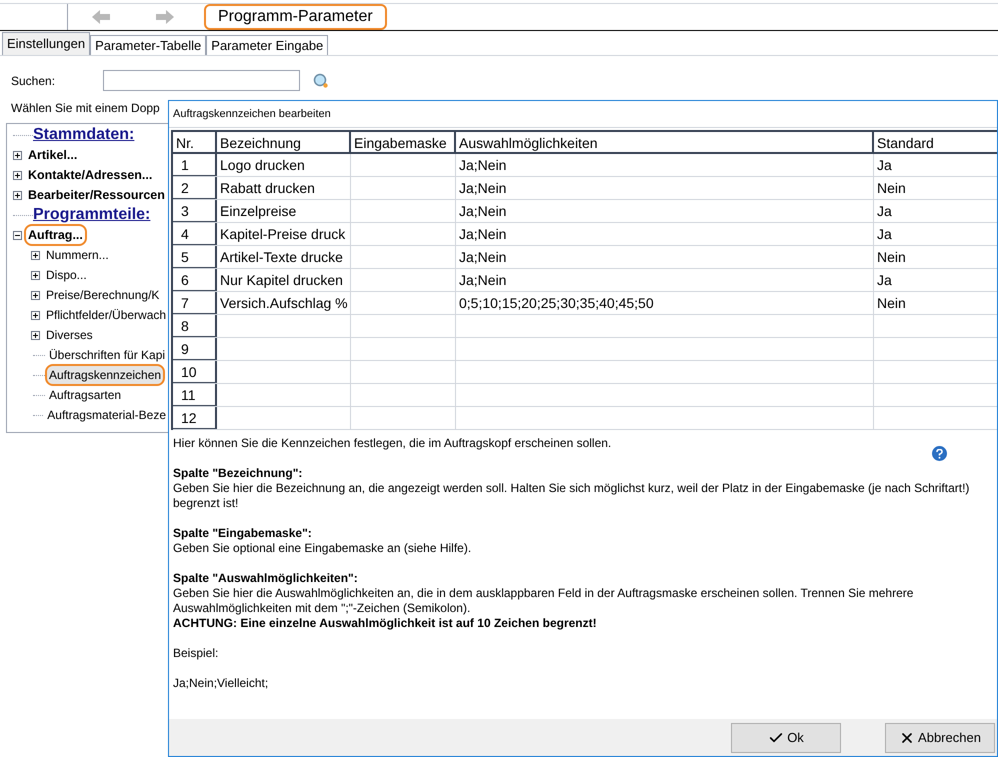  What do you see at coordinates (201, 80) in the screenshot?
I see `search-field` at bounding box center [201, 80].